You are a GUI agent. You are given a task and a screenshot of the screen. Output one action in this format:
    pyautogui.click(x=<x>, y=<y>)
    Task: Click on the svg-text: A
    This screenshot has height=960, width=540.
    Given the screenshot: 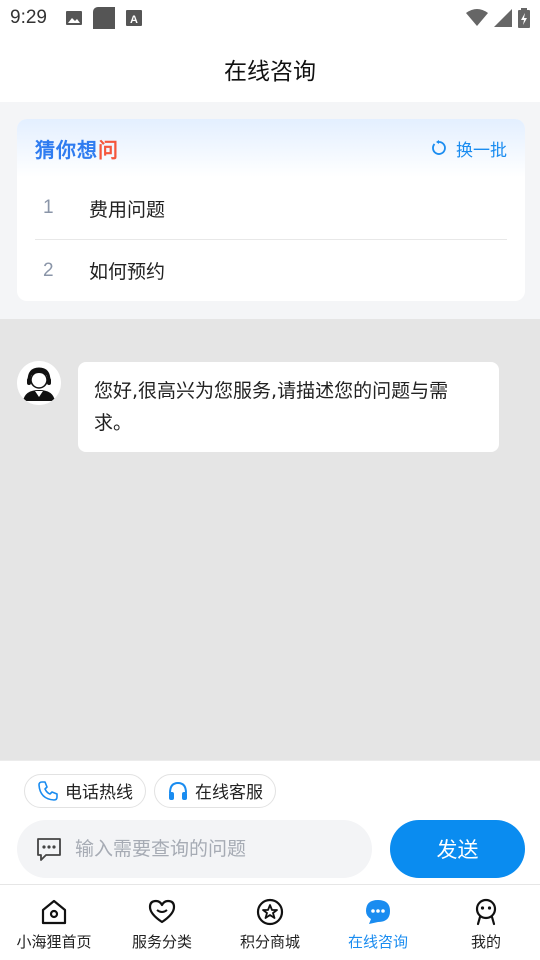 What is the action you would take?
    pyautogui.click(x=134, y=20)
    